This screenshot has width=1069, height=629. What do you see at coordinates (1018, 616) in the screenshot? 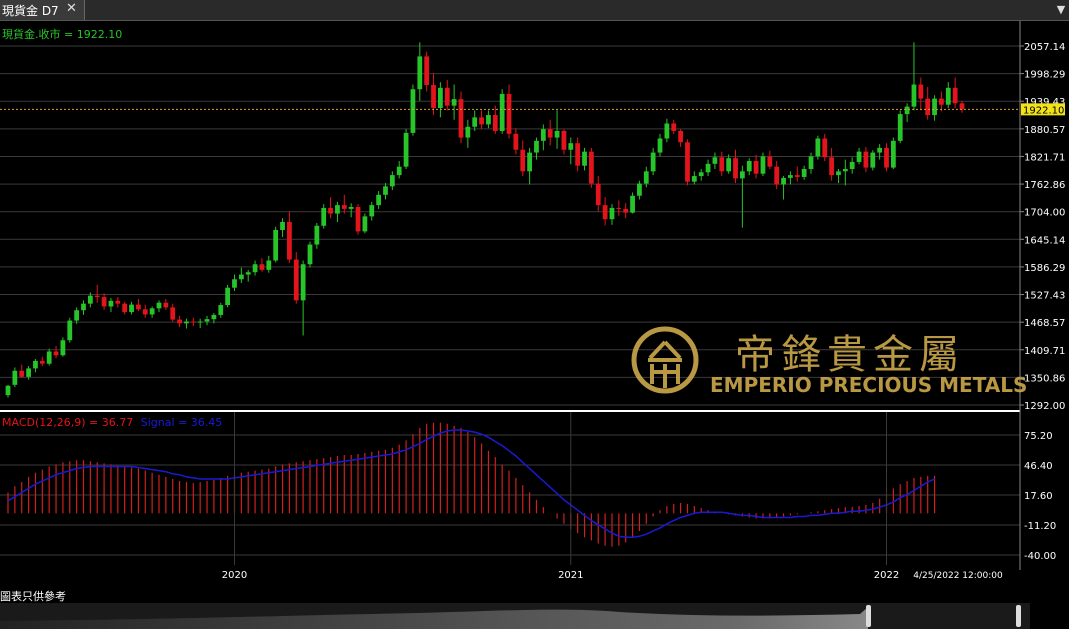
I see `scroll-handle-right` at bounding box center [1018, 616].